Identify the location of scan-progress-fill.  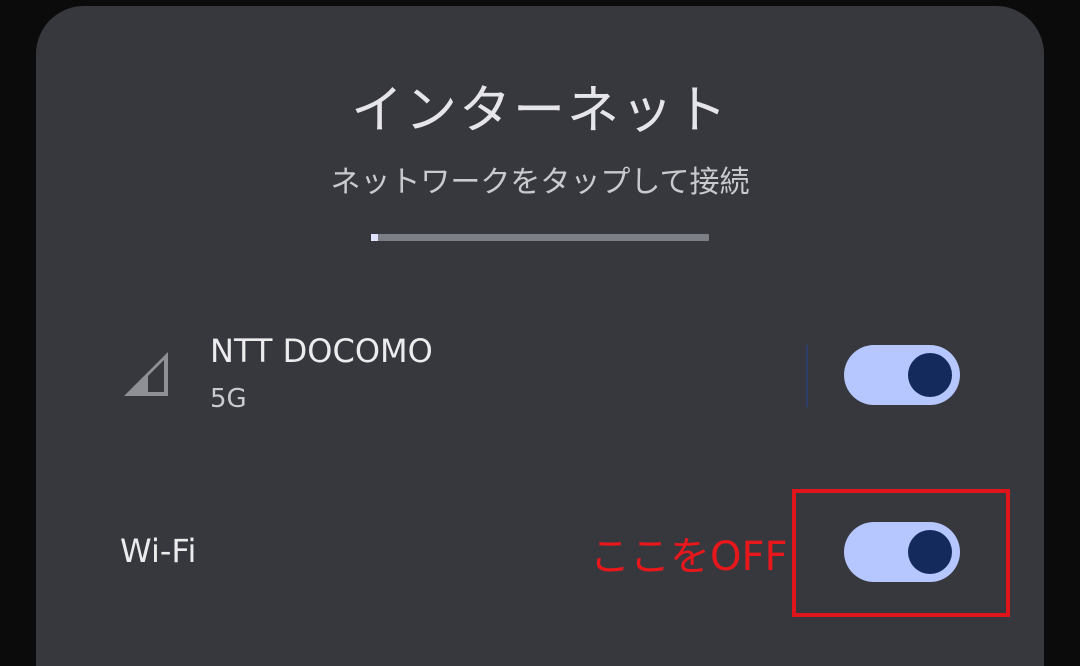
(374, 237).